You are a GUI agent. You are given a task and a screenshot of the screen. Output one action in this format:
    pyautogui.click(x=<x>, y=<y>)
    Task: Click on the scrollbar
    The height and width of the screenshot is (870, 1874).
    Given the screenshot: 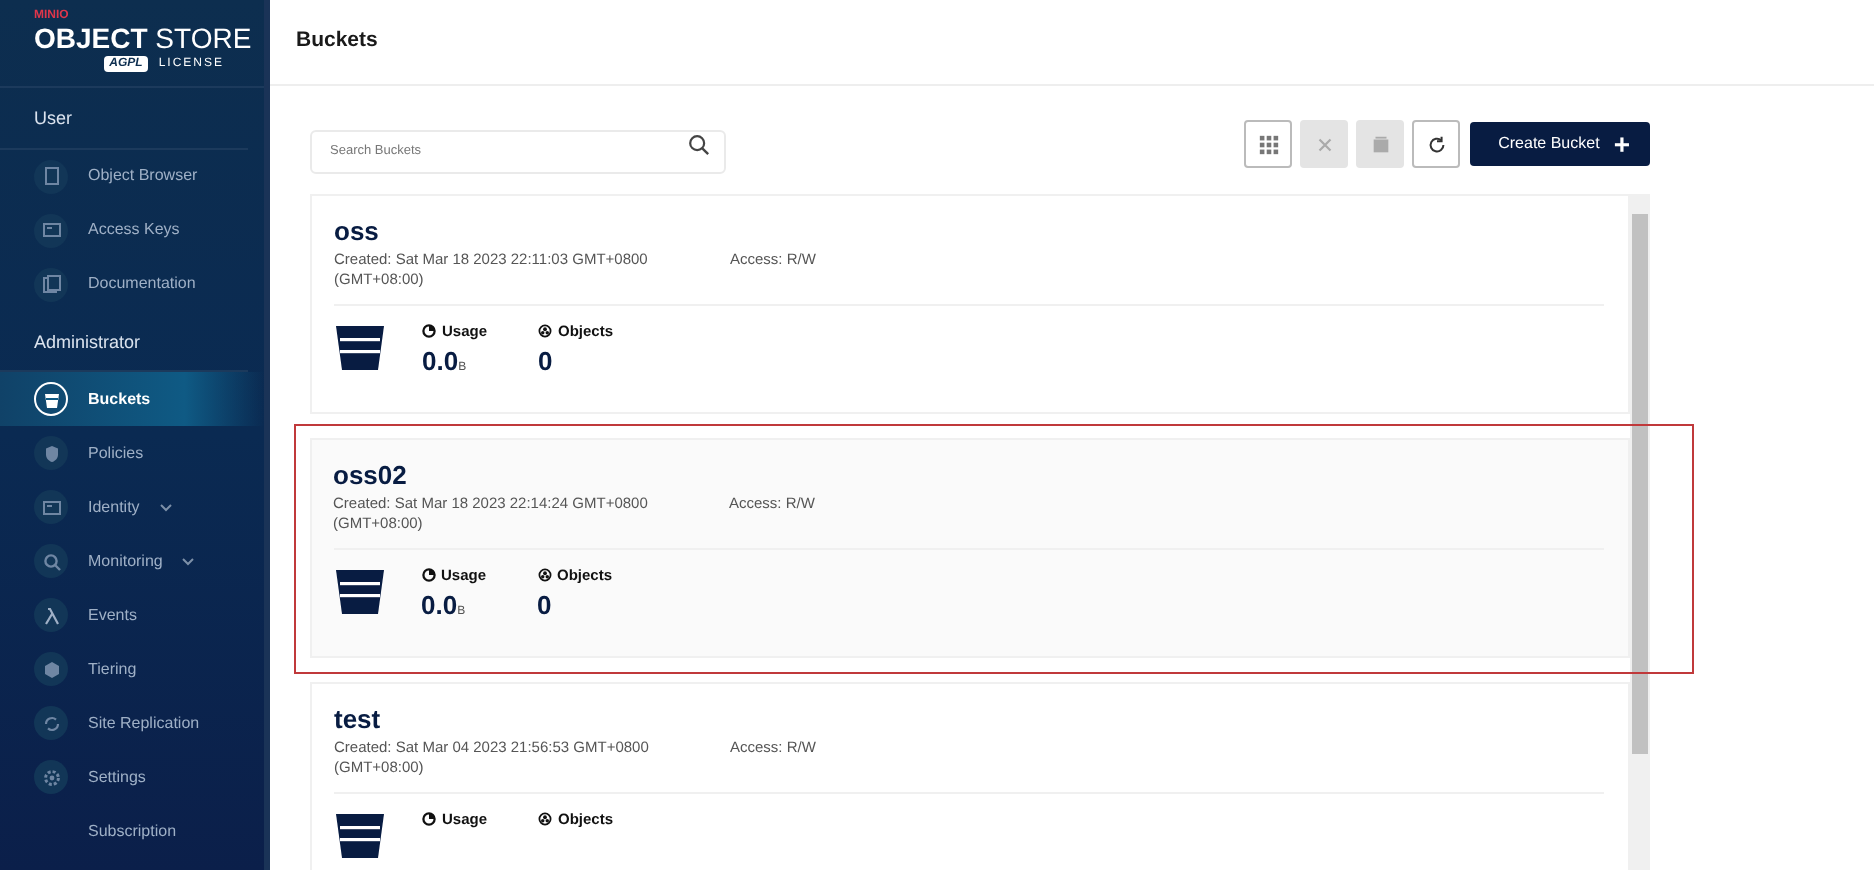 What is the action you would take?
    pyautogui.click(x=1640, y=532)
    